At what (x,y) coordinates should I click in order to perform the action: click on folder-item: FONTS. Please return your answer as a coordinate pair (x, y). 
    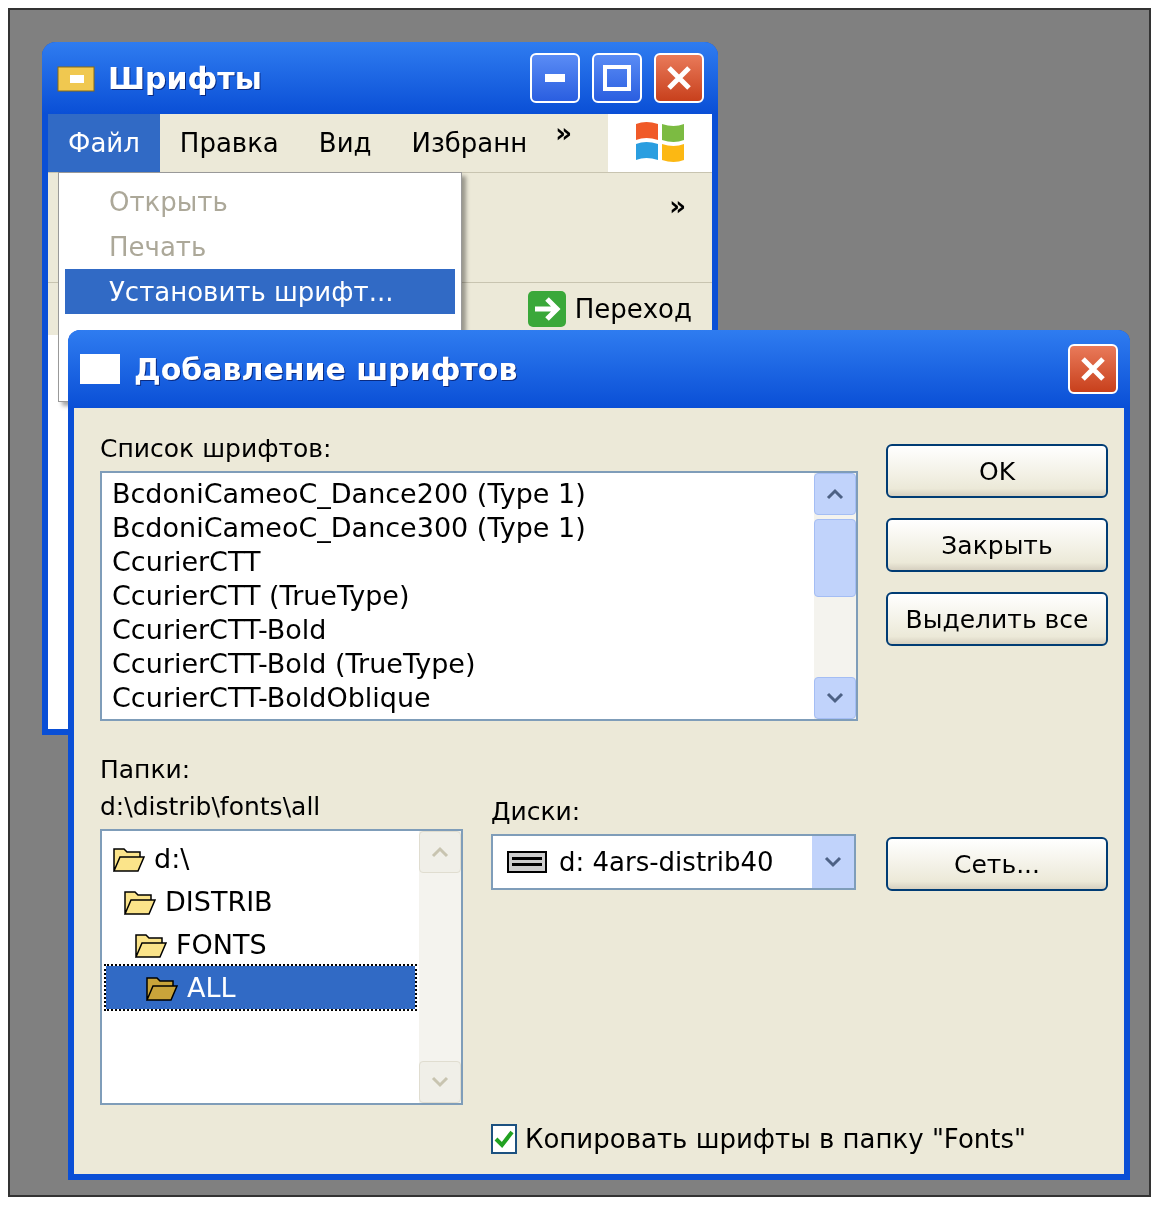
    Looking at the image, I should click on (260, 944).